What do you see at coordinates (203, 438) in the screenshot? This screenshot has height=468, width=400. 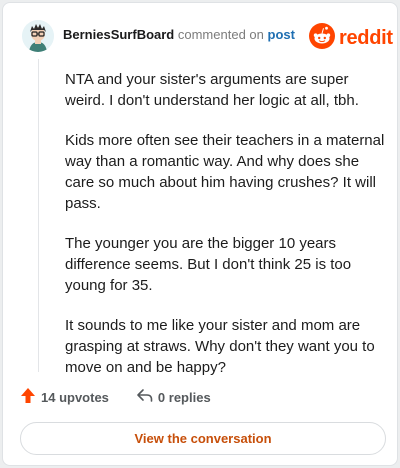 I see `view-conversation-button: View the conversation` at bounding box center [203, 438].